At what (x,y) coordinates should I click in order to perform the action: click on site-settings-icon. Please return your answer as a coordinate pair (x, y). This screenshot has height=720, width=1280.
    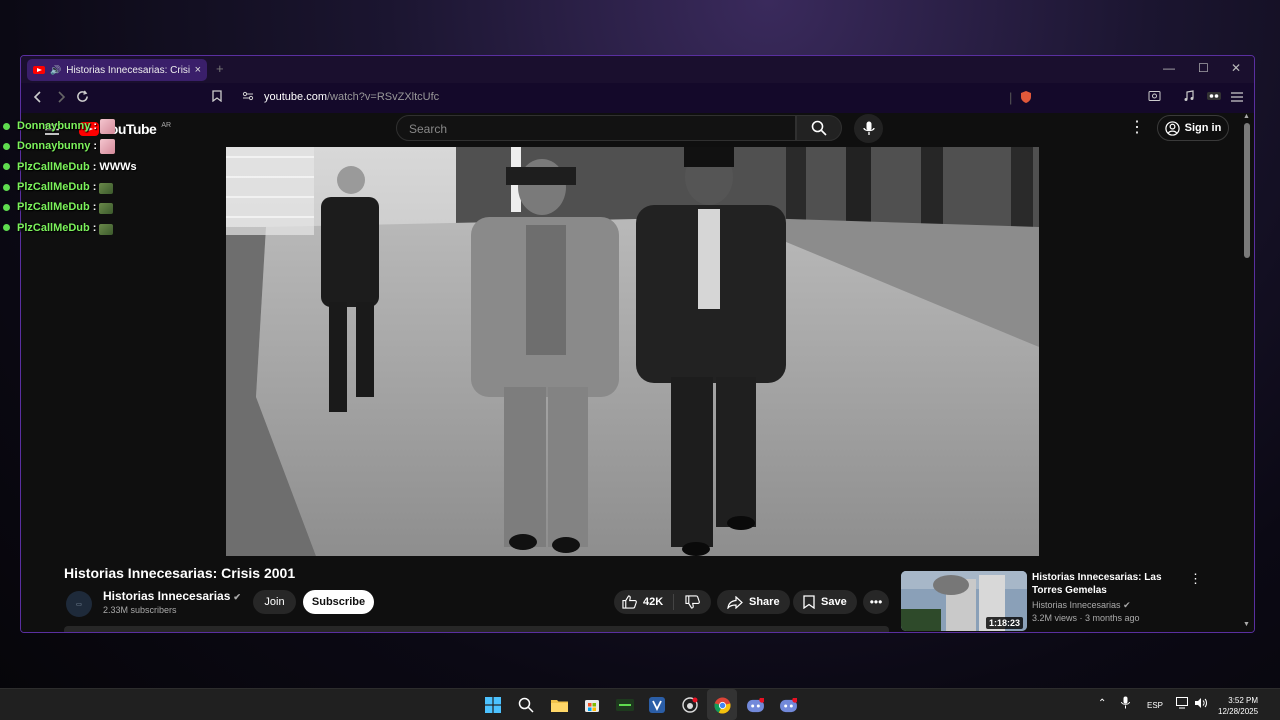
    Looking at the image, I should click on (248, 97).